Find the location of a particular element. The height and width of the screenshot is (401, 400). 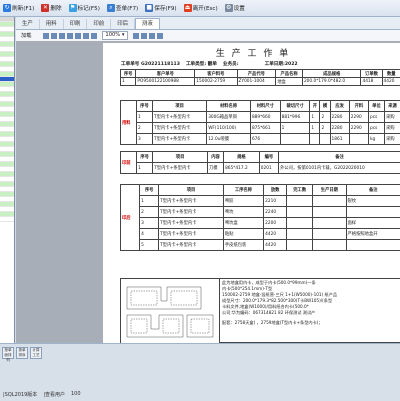

list-item is located at coordinates (7, 219).